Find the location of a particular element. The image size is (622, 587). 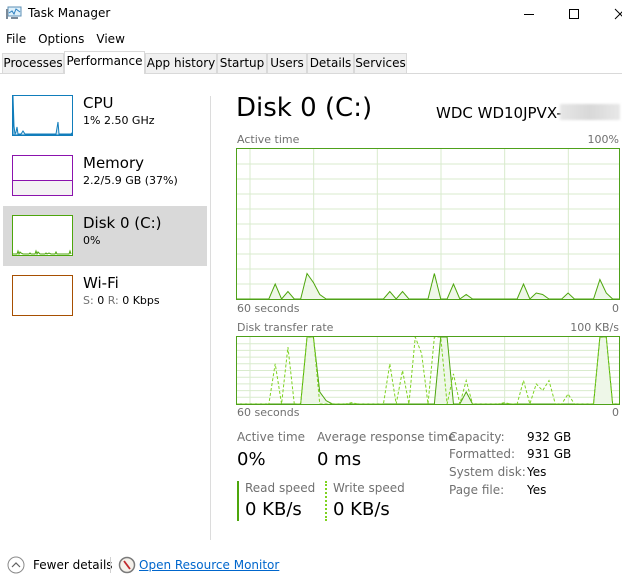

sidebar-item-memory: Memory 2.2/5.9 GB (37%) is located at coordinates (105, 180).